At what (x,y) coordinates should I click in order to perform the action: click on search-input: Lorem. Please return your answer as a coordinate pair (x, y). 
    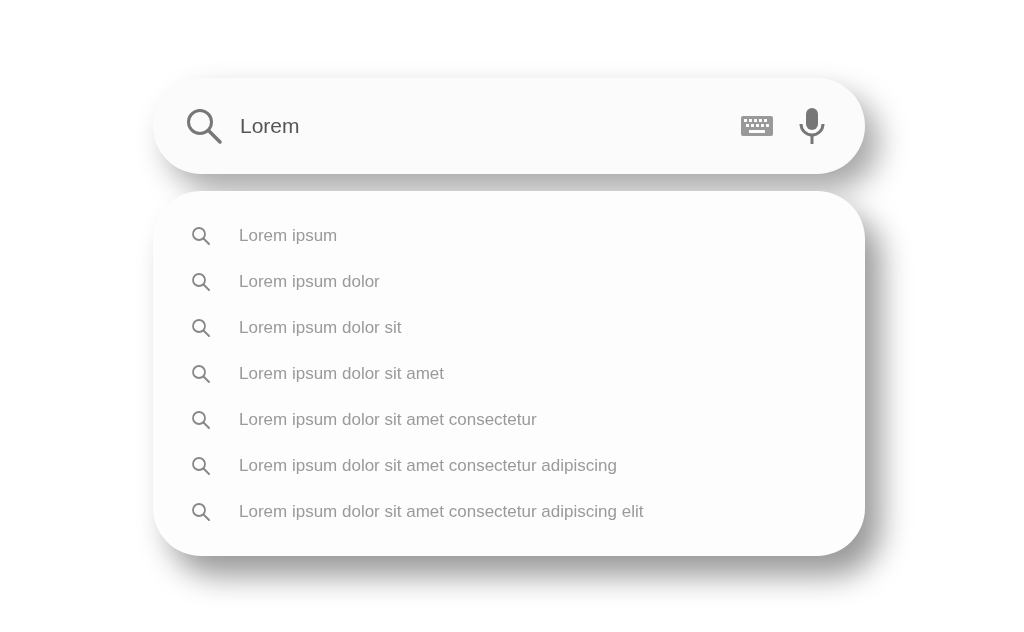
    Looking at the image, I should click on (486, 126).